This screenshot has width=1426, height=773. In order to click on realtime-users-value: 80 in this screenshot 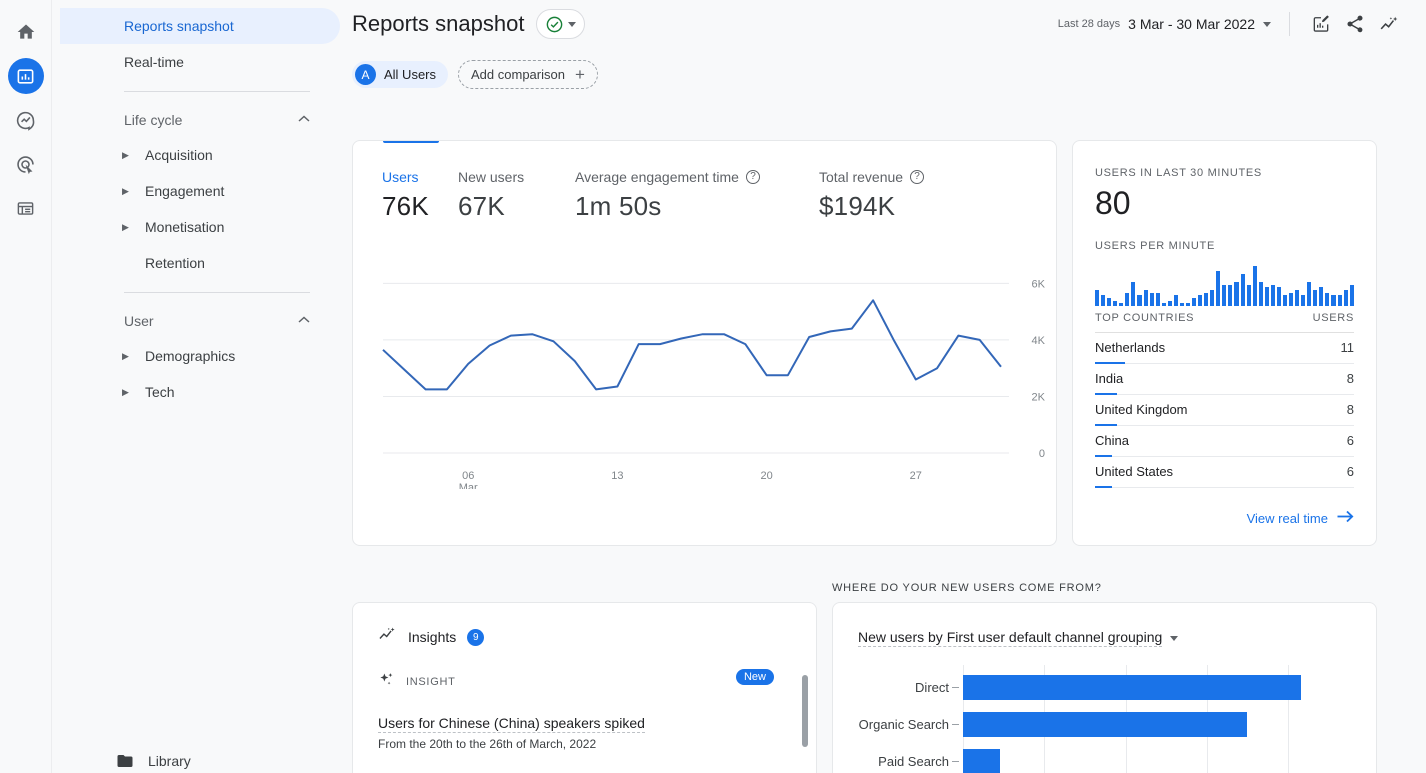, I will do `click(1113, 203)`.